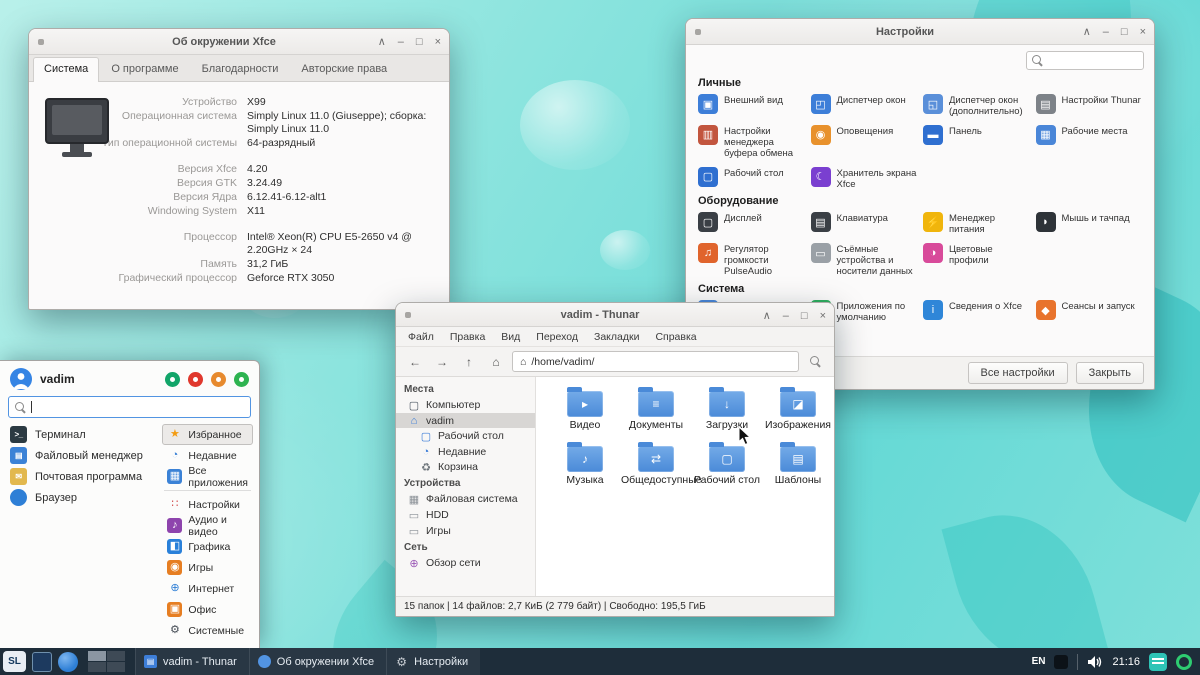 The width and height of the screenshot is (1200, 675). I want to click on settings-item-power-manager: ⚡ Менеджер питания, so click(976, 224).